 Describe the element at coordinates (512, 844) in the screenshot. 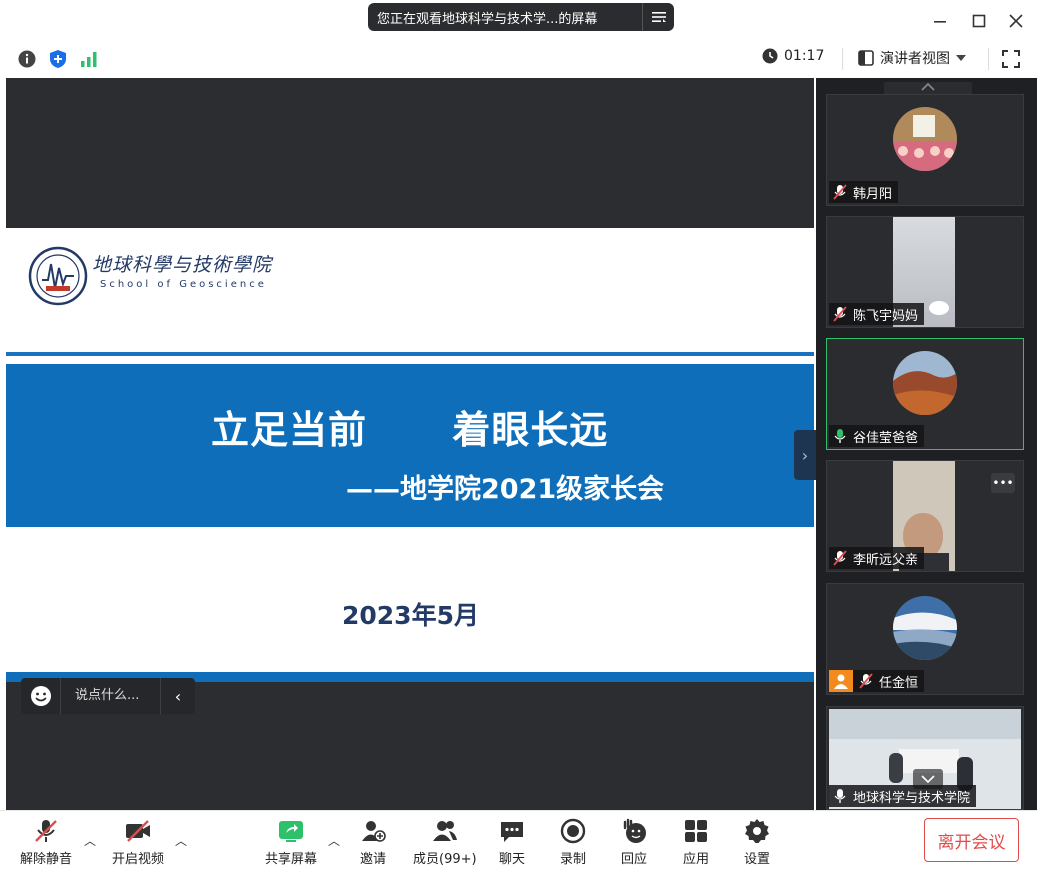

I see `chat-button: 聊天` at that location.